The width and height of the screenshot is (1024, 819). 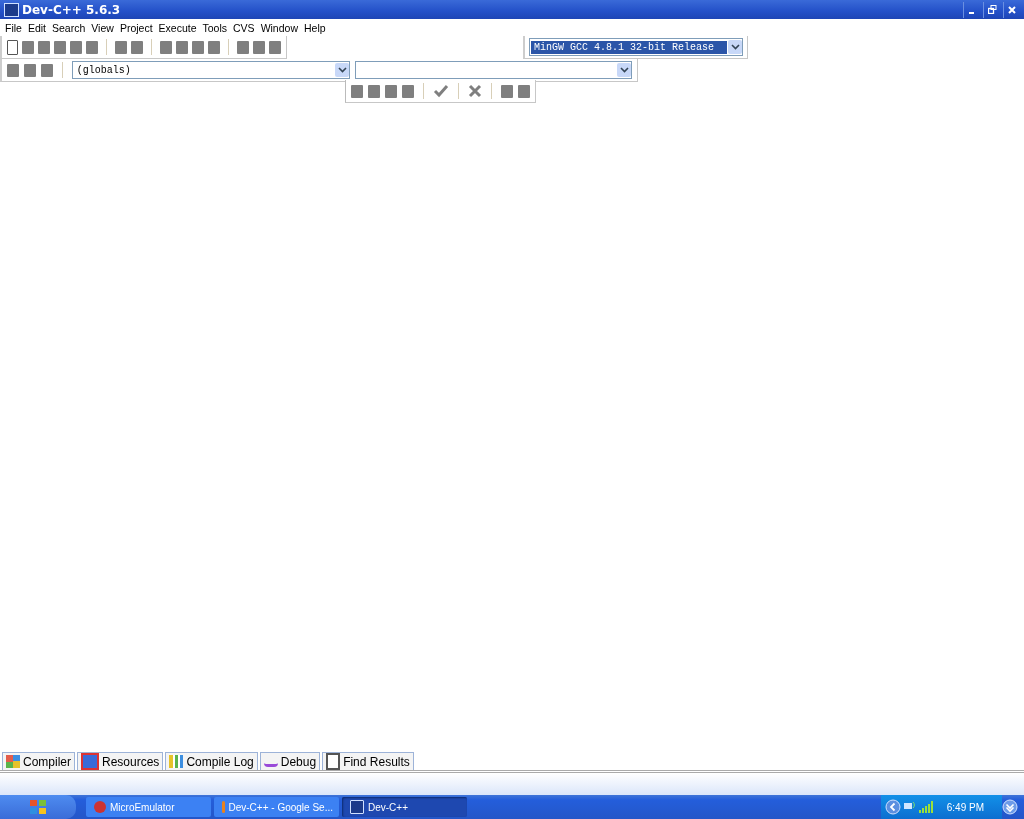 I want to click on menu-item: Tools, so click(x=215, y=27).